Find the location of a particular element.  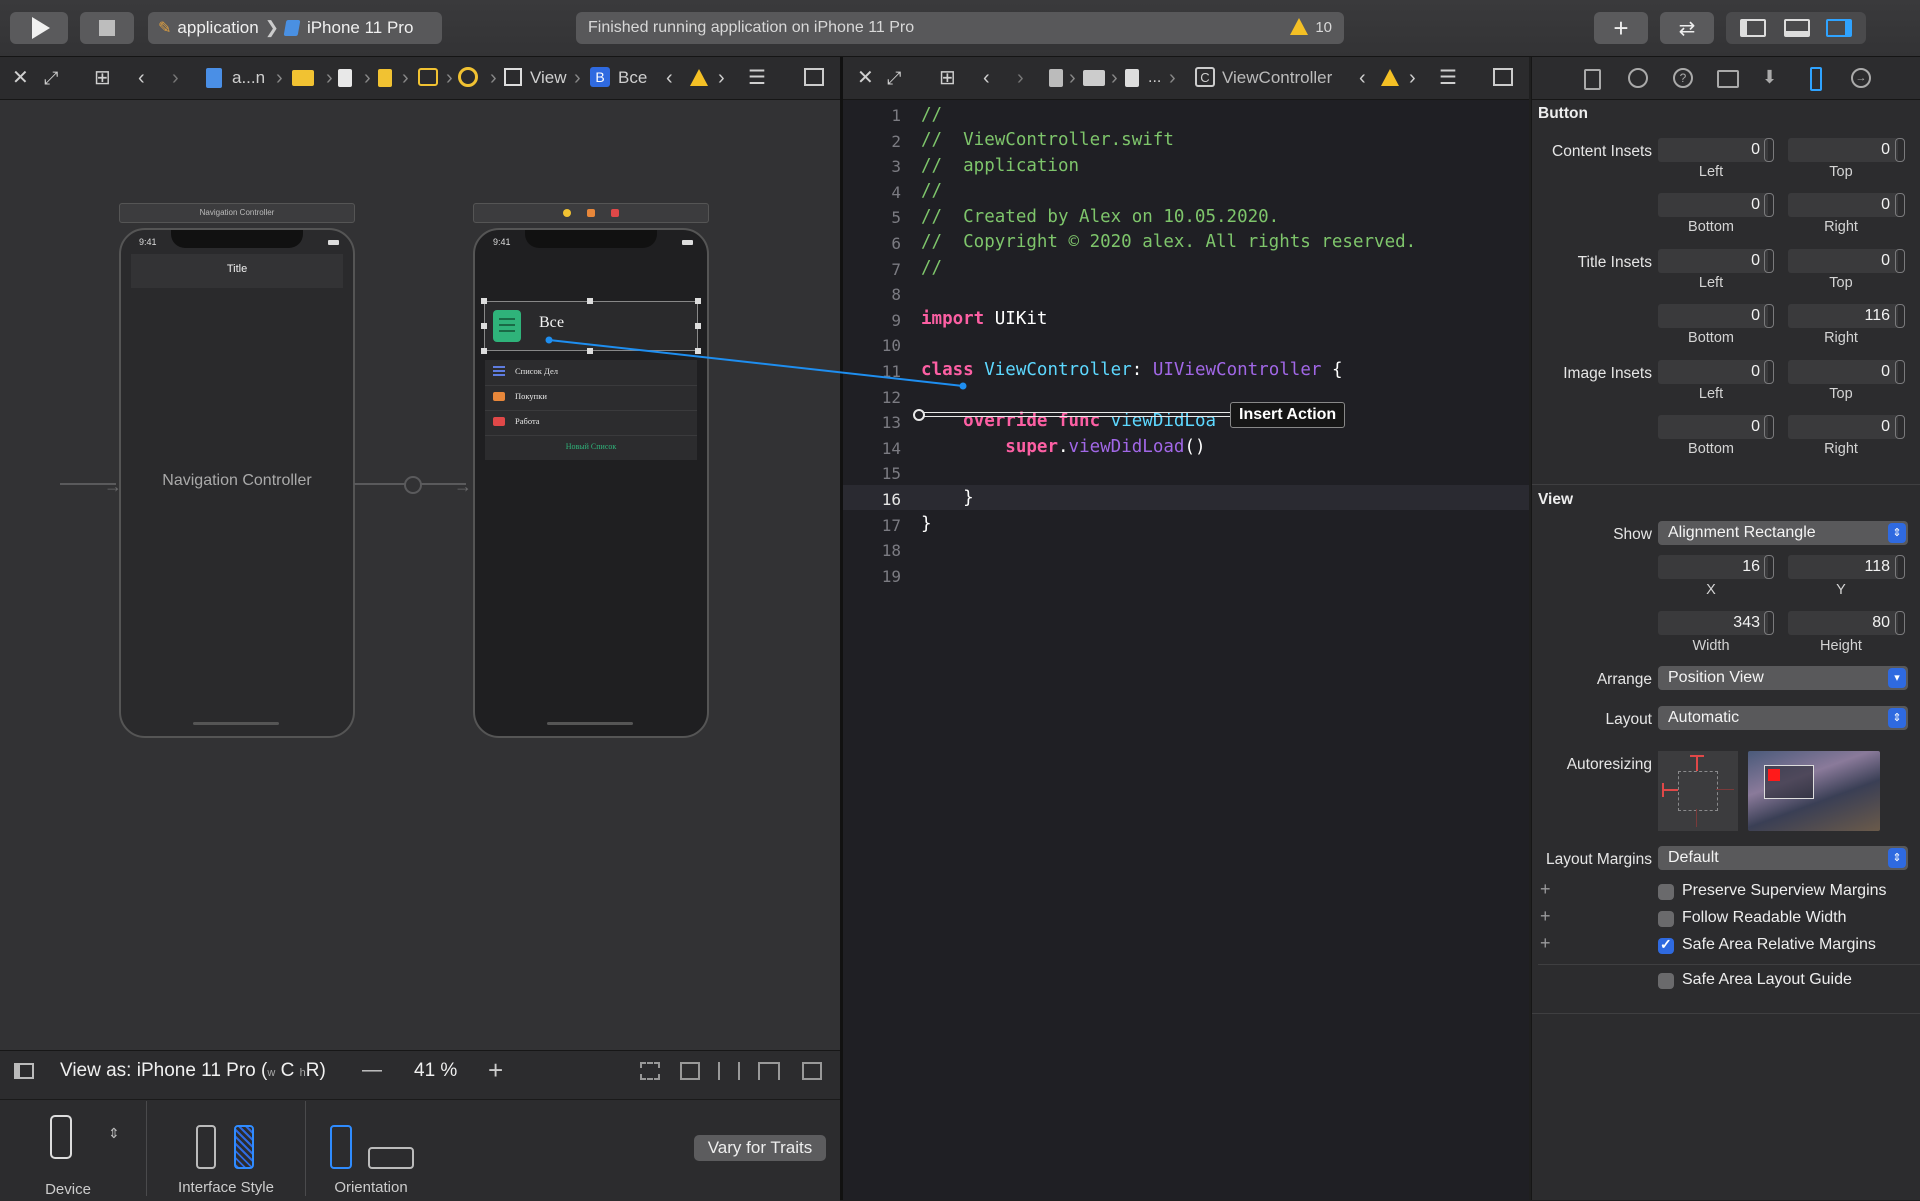

folder-icon is located at coordinates (1094, 78).